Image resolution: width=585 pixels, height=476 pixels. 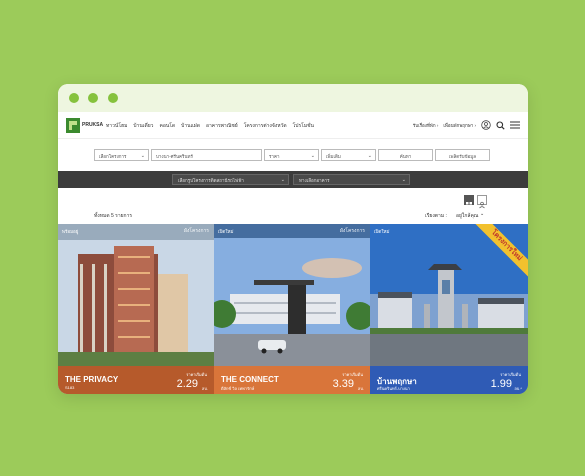 I want to click on station-project-select: เลือกรูปโครงการติดสถานีรถไฟฟ้า ⌄, so click(x=230, y=179).